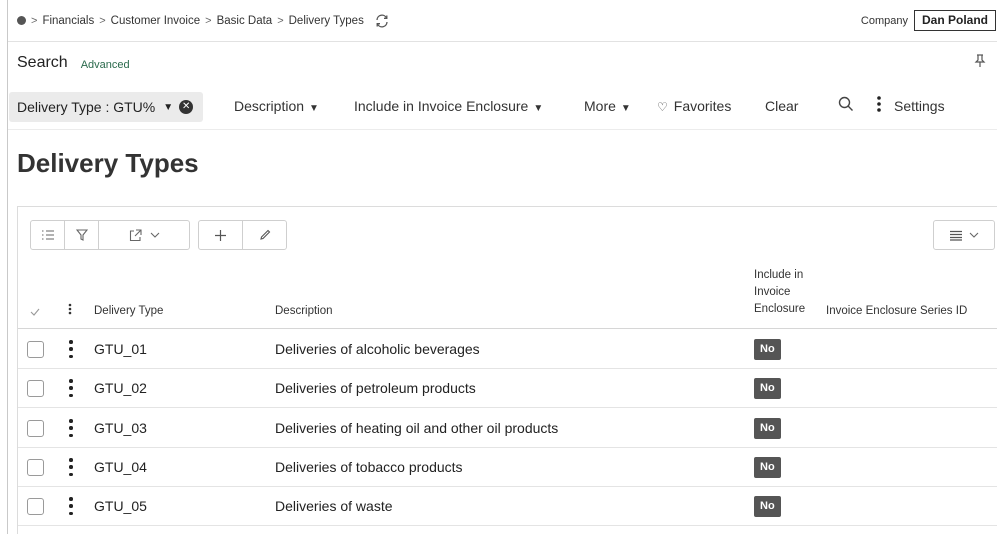 This screenshot has height=534, width=997. Describe the element at coordinates (507, 506) in the screenshot. I see `table-row: GTU_05 Deliveries of waste No` at that location.